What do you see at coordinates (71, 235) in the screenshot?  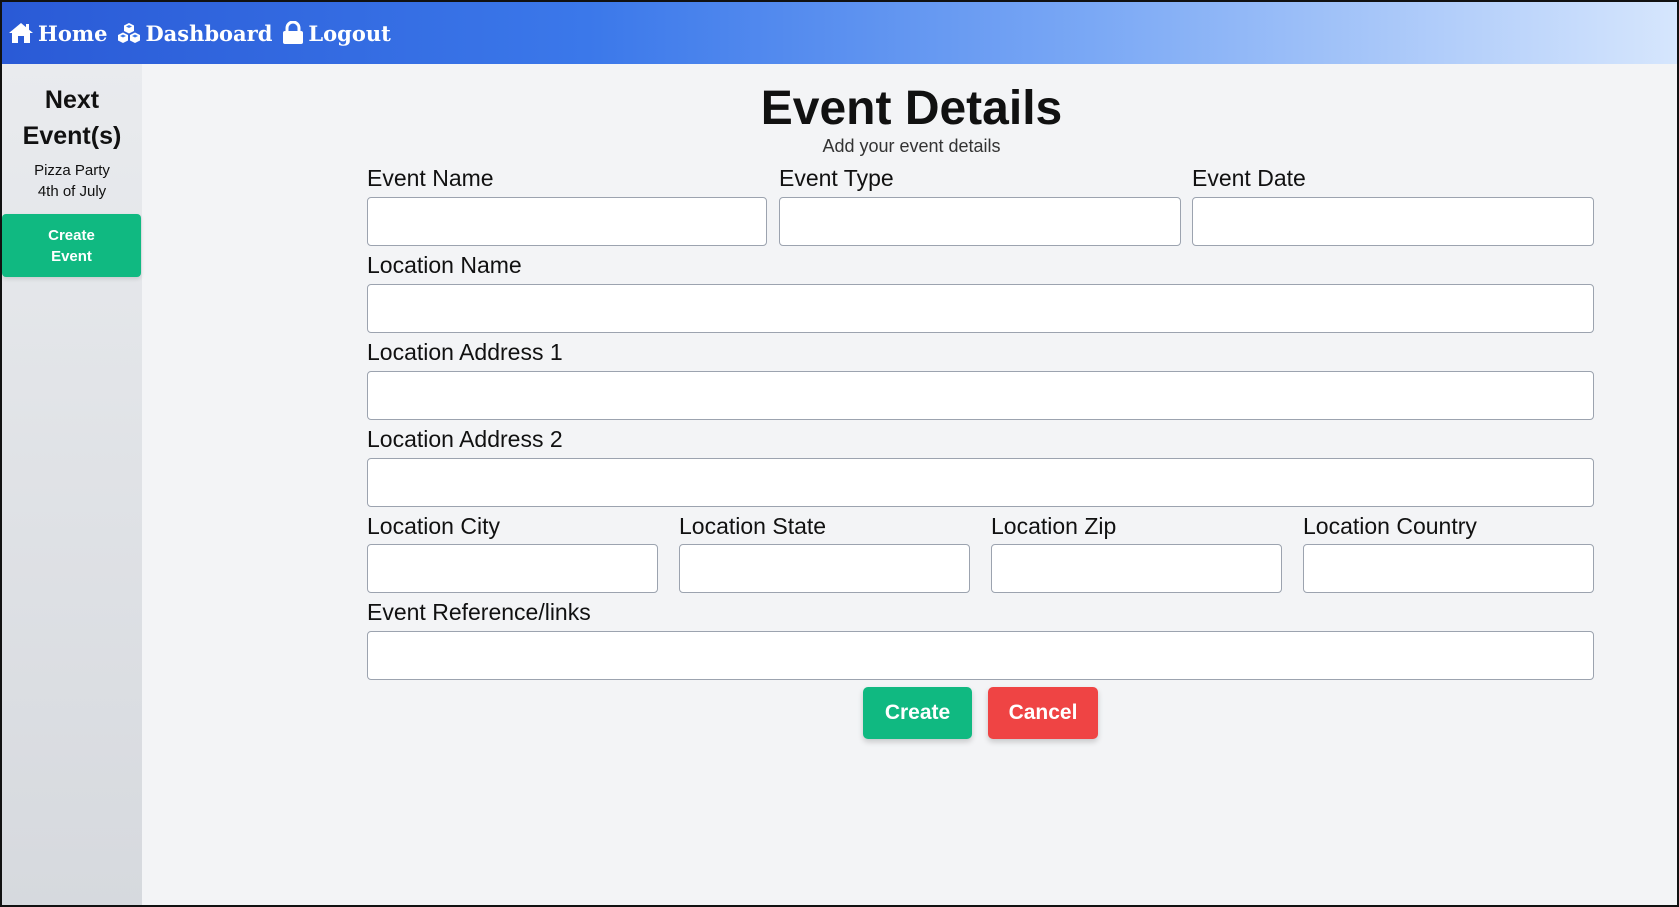 I see `create-event-label-line1: Create` at bounding box center [71, 235].